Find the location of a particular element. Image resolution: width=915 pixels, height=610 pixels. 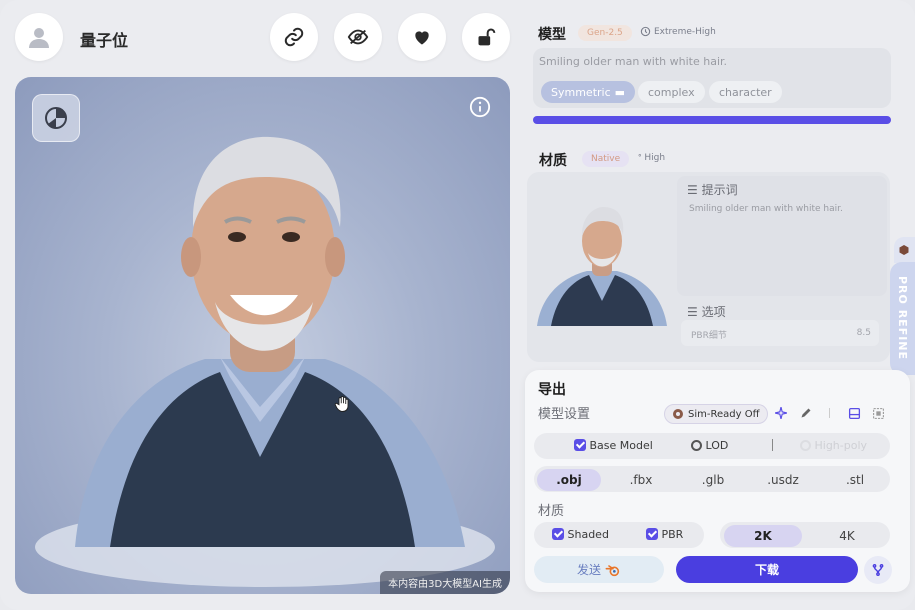

visibility-button is located at coordinates (358, 37).